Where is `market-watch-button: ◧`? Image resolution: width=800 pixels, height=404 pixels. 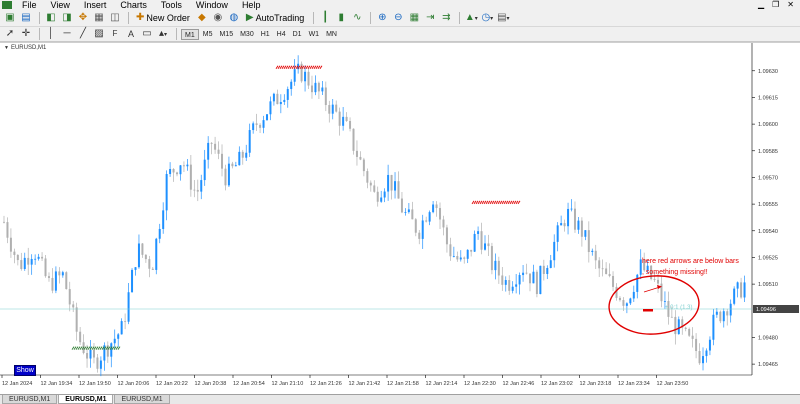
market-watch-button: ◧ is located at coordinates (51, 18).